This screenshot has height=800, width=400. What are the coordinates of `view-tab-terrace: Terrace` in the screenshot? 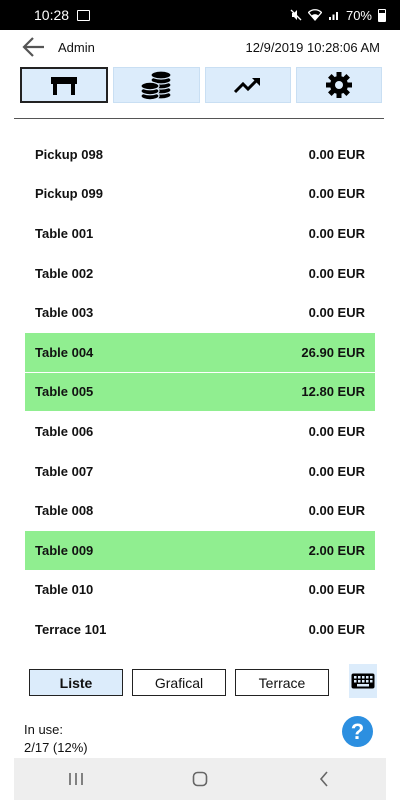 It's located at (282, 682).